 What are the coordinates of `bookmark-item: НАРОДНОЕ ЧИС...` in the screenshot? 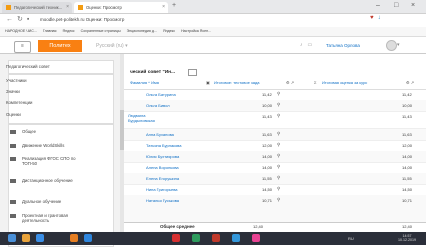 It's located at (21, 31).